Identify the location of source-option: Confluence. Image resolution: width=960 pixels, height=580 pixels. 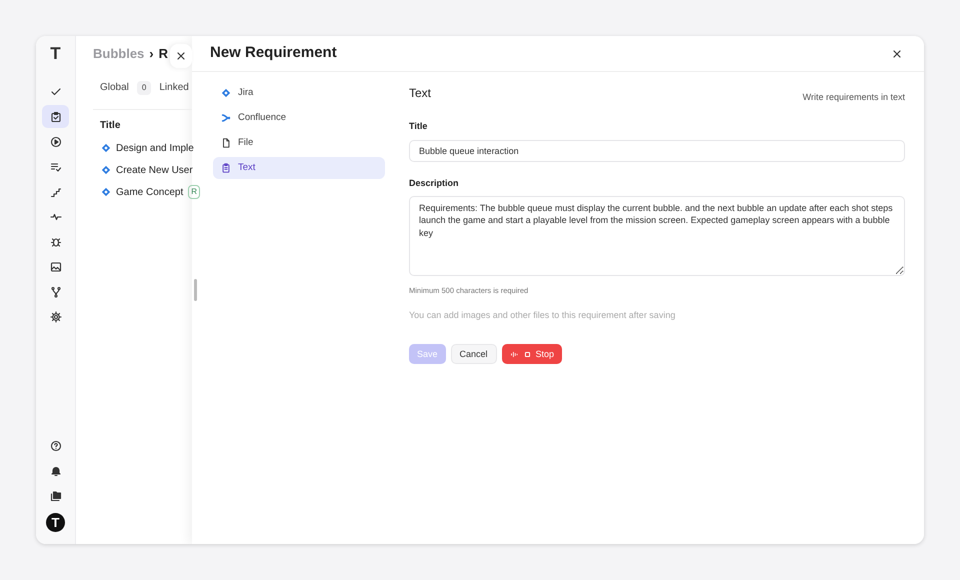
(299, 118).